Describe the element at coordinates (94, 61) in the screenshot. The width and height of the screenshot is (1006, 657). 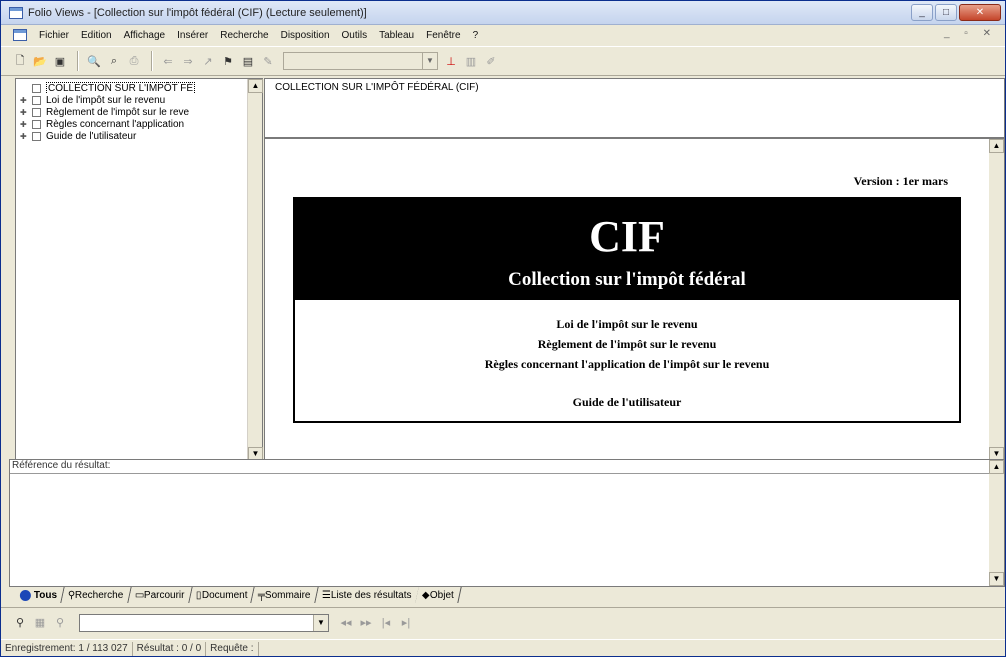
I see `print-preview-icon: 🔍` at that location.